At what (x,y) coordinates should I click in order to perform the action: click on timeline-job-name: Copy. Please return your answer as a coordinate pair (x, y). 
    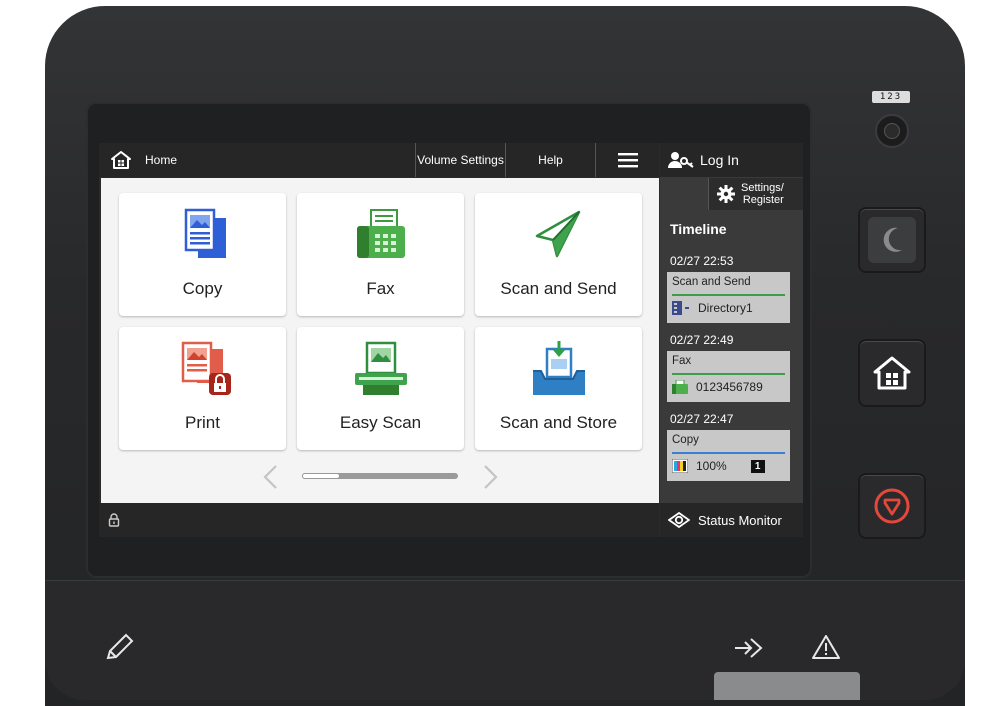
    Looking at the image, I should click on (685, 440).